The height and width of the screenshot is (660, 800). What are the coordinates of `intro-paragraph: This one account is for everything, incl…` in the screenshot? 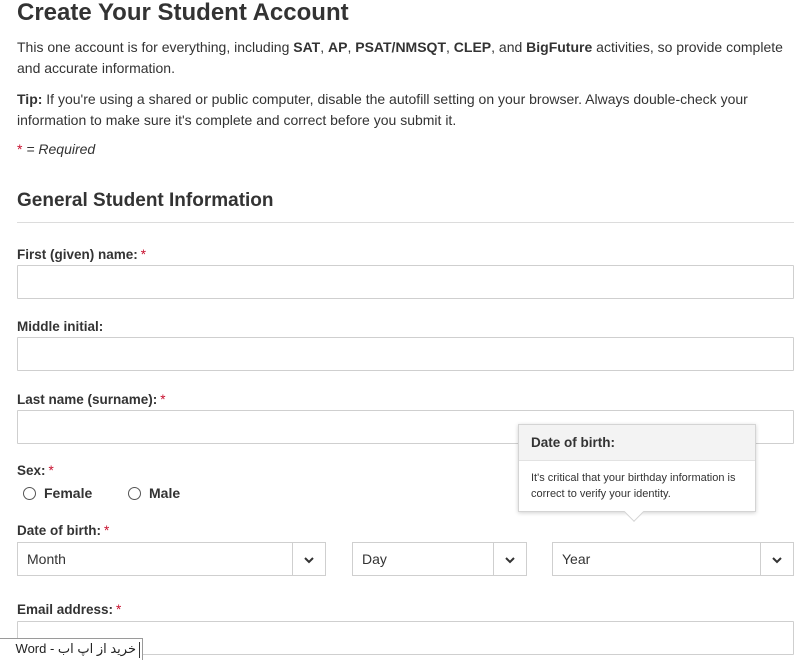 It's located at (400, 57).